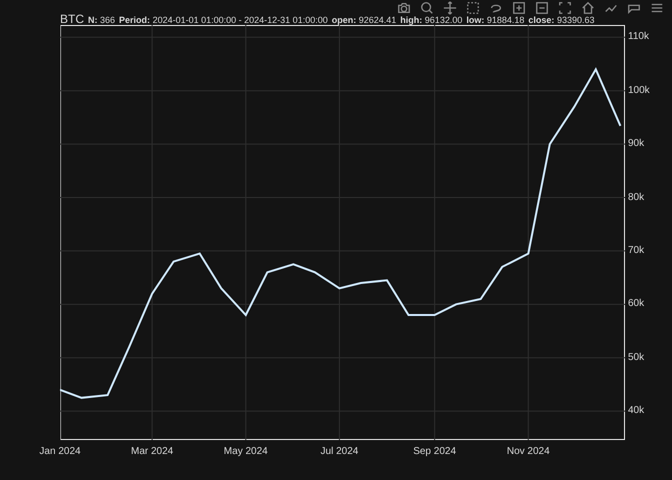 The width and height of the screenshot is (672, 480). Describe the element at coordinates (636, 250) in the screenshot. I see `y-axis-label: 70k` at that location.